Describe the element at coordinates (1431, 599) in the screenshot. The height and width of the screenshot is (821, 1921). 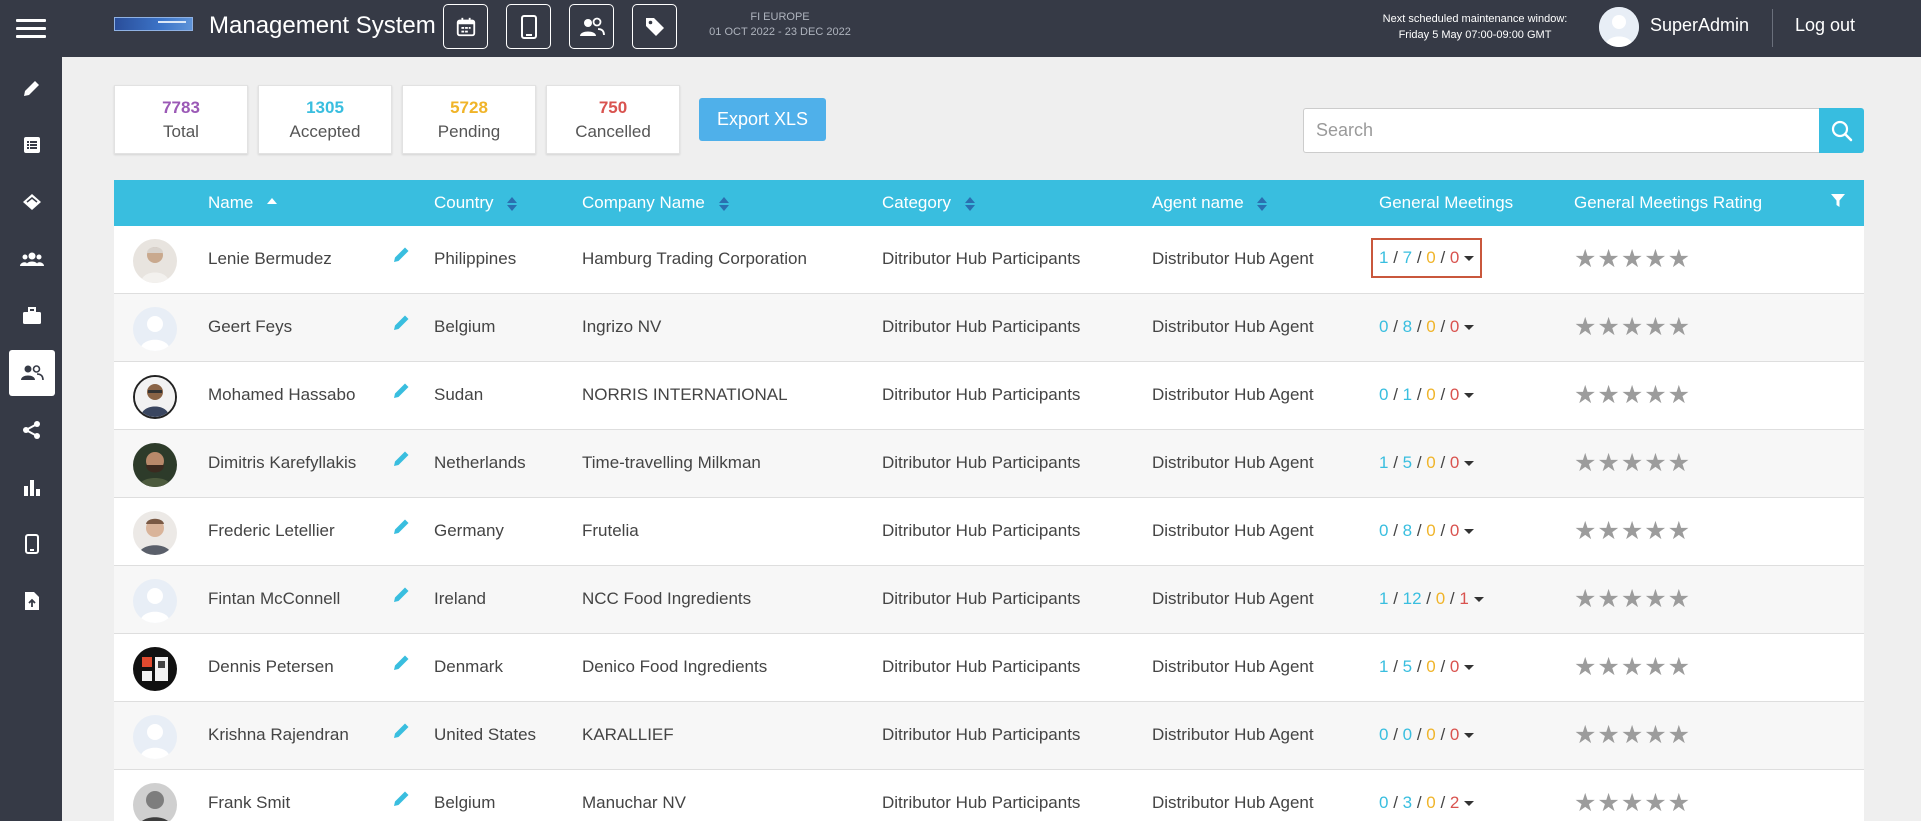
I see `meetings-dropdown: 1 / 12 / 0 / 1` at that location.